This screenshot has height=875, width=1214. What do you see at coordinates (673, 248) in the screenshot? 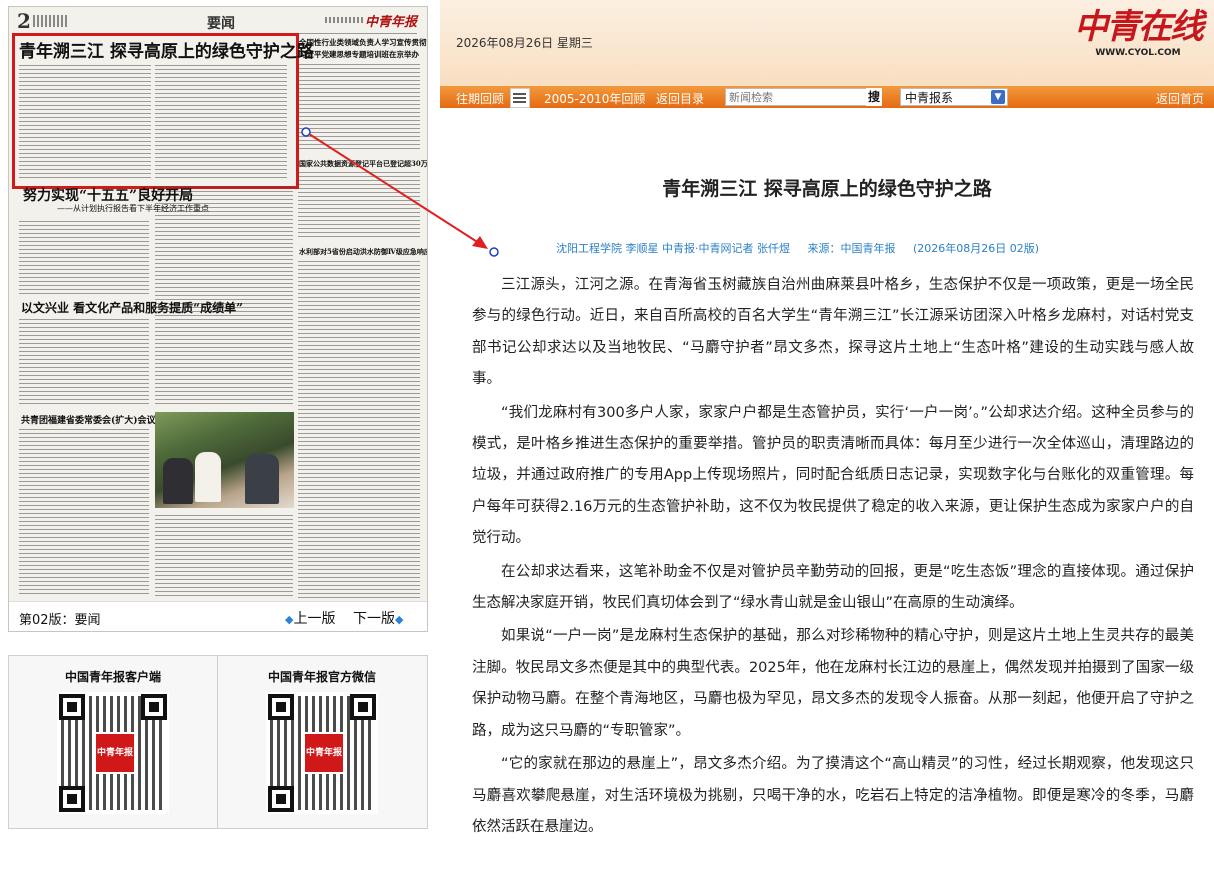
I see `byline-authors: 沈阳工程学院 李顺星 中青报·中青网记者 张仟煜` at bounding box center [673, 248].